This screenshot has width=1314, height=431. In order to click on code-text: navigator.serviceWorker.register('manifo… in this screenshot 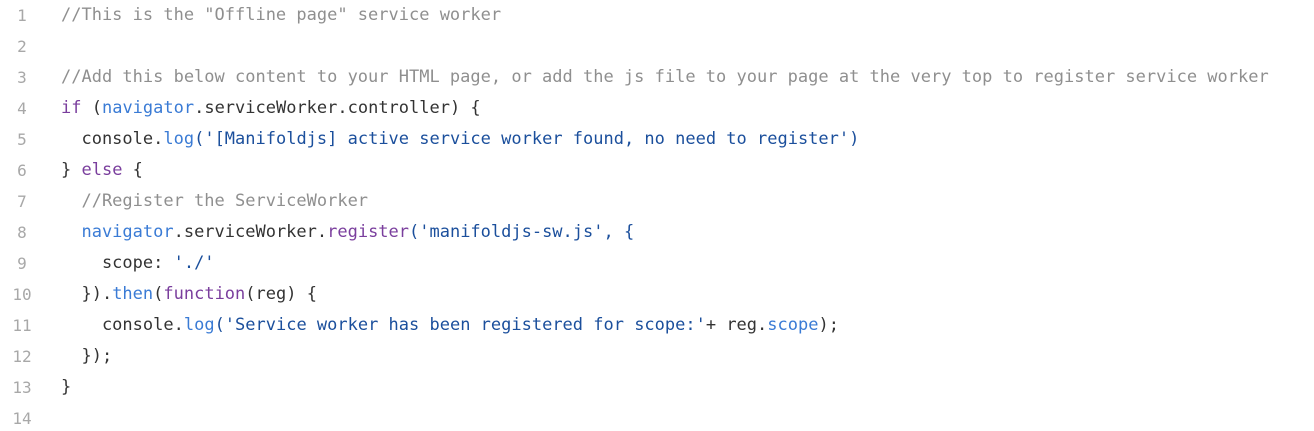, I will do `click(347, 232)`.